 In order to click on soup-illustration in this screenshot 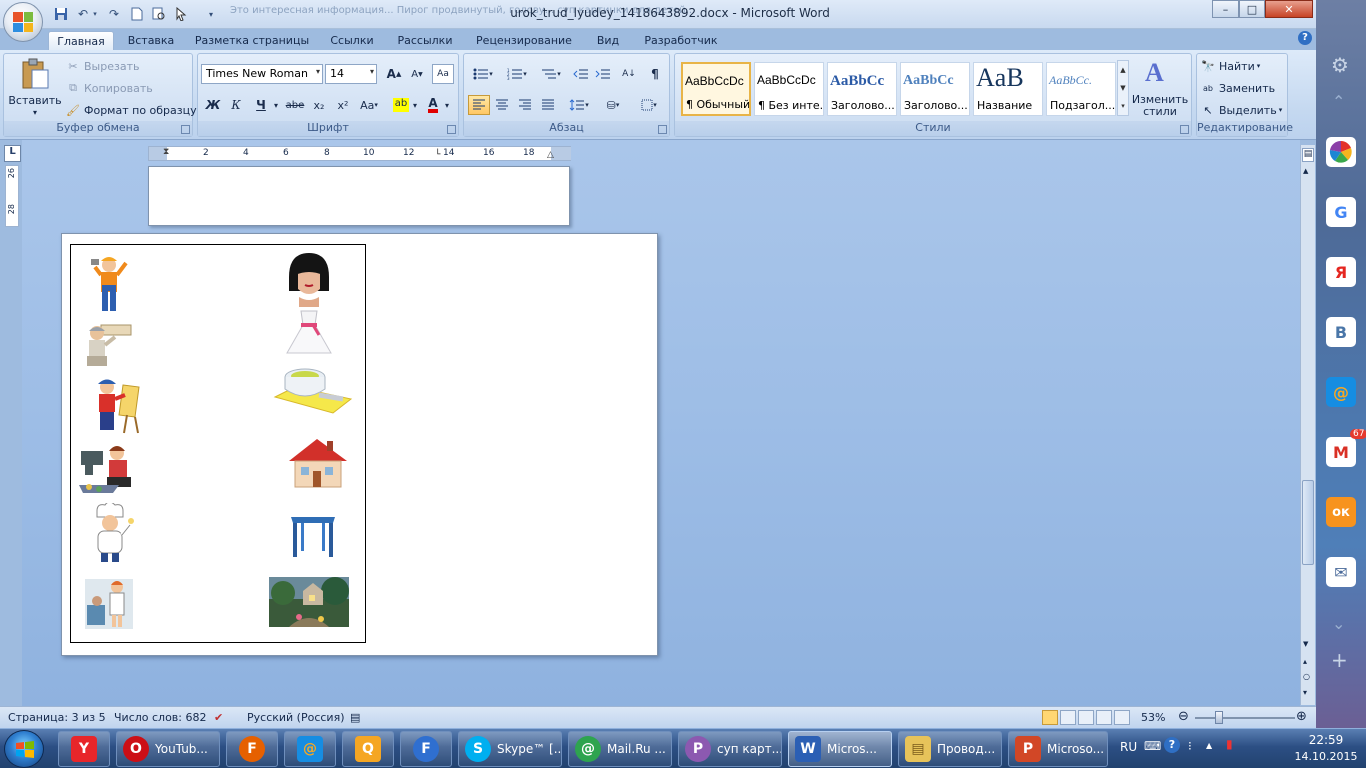, I will do `click(313, 390)`.